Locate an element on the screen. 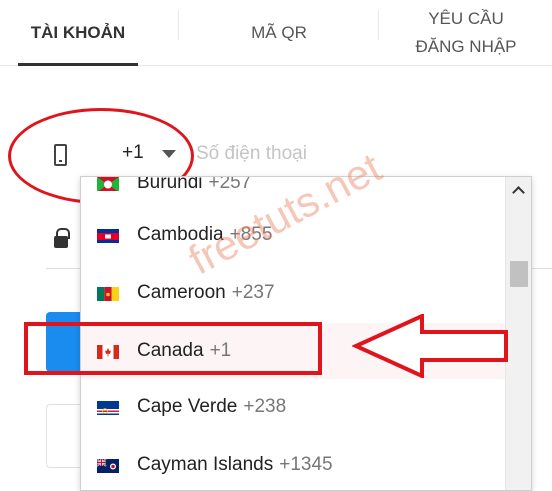 This screenshot has height=491, width=552. list-item-cayman-islands: Cayman Islands +1345 is located at coordinates (293, 463).